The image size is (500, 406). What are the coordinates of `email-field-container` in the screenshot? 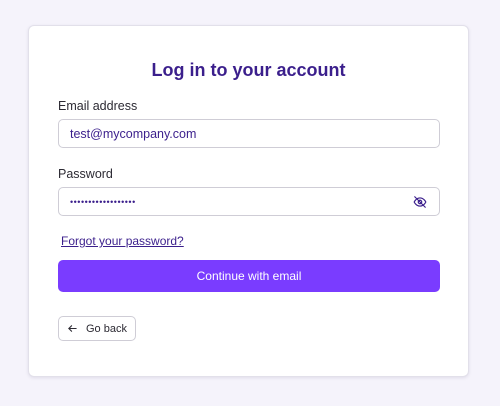 It's located at (249, 133).